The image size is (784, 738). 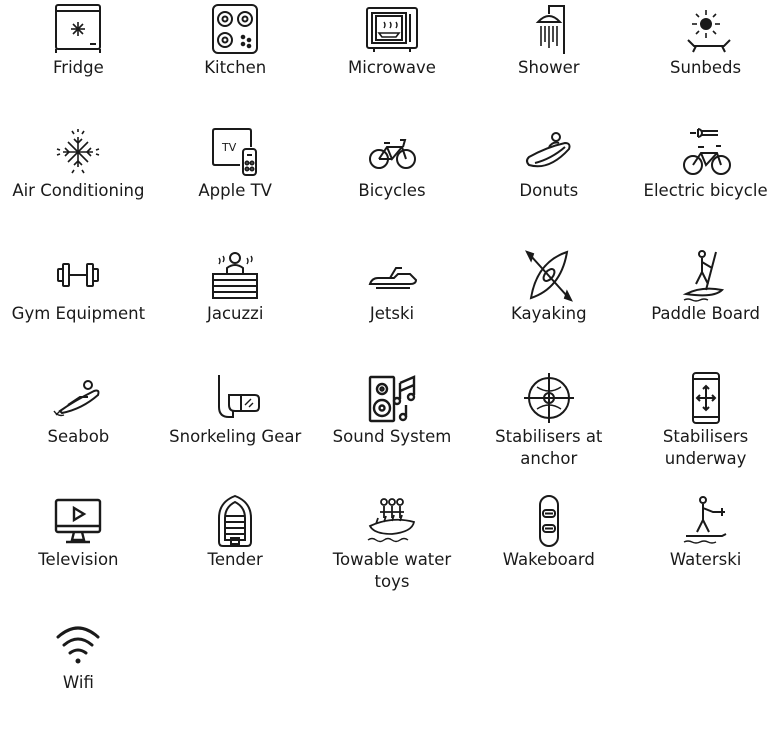 What do you see at coordinates (392, 29) in the screenshot?
I see `microwave-icon` at bounding box center [392, 29].